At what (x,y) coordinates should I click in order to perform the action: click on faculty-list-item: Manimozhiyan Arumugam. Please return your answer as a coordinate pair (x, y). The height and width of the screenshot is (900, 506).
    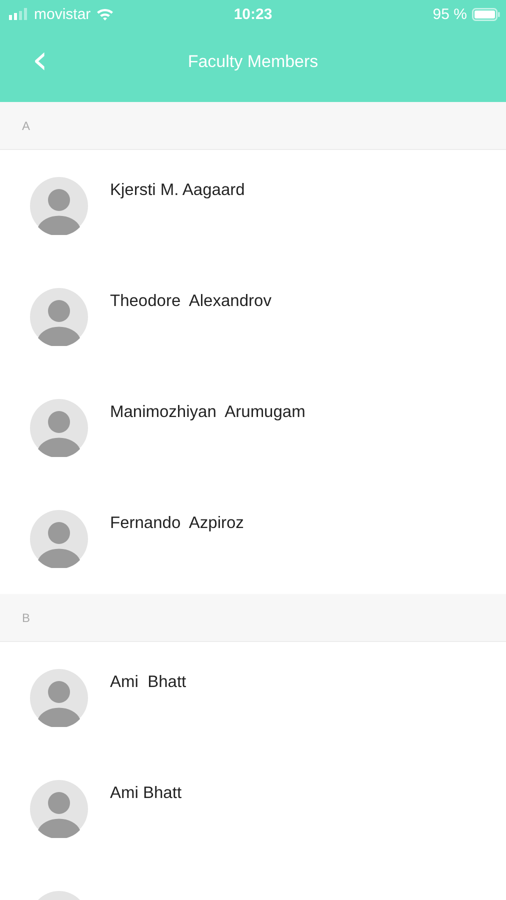
    Looking at the image, I should click on (253, 427).